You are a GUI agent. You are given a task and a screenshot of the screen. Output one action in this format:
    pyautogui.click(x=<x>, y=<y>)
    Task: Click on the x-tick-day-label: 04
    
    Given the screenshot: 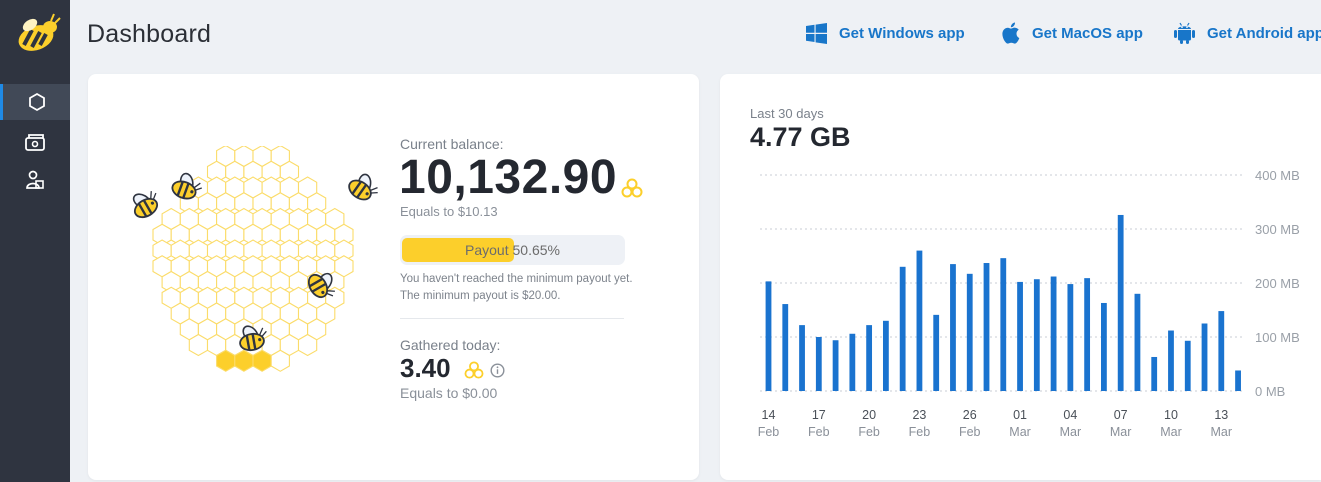 What is the action you would take?
    pyautogui.click(x=1070, y=415)
    